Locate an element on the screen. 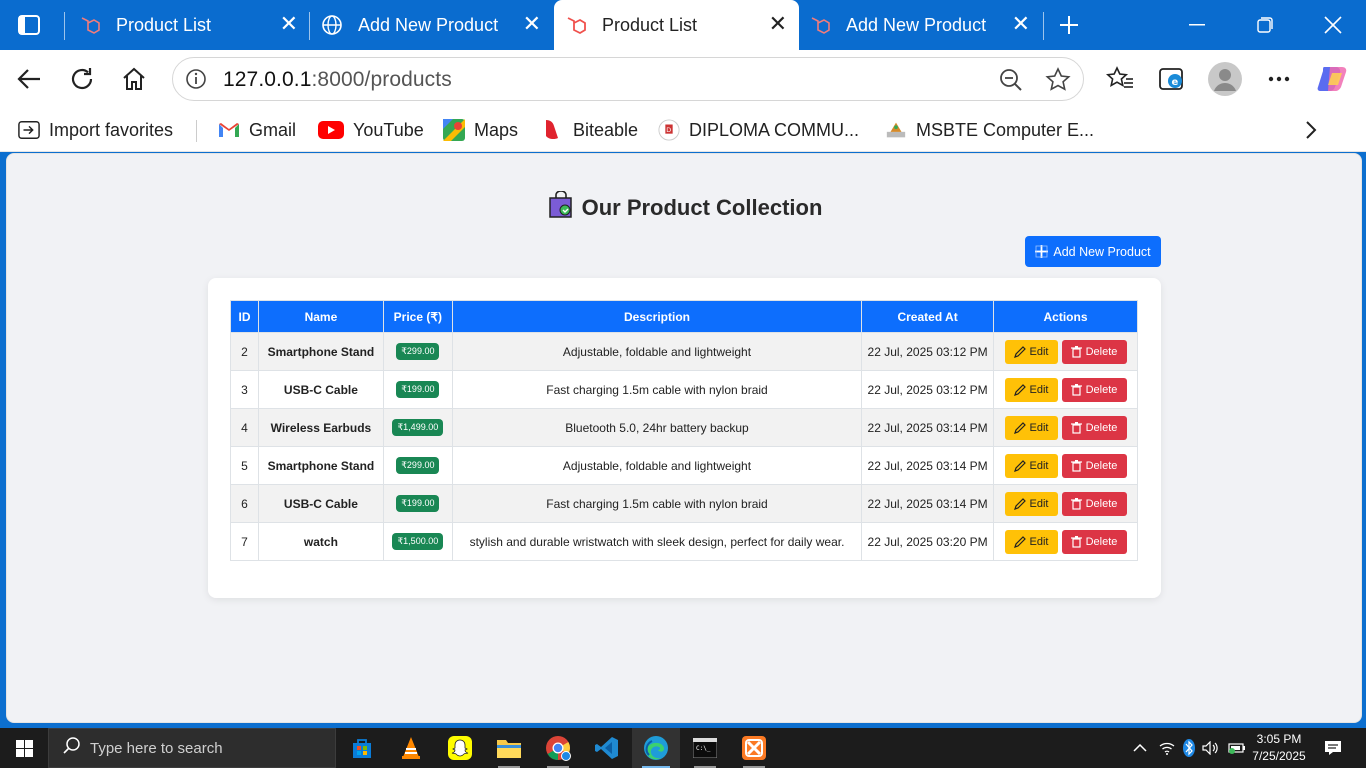 This screenshot has height=768, width=1366. column-header-description: Description is located at coordinates (657, 316).